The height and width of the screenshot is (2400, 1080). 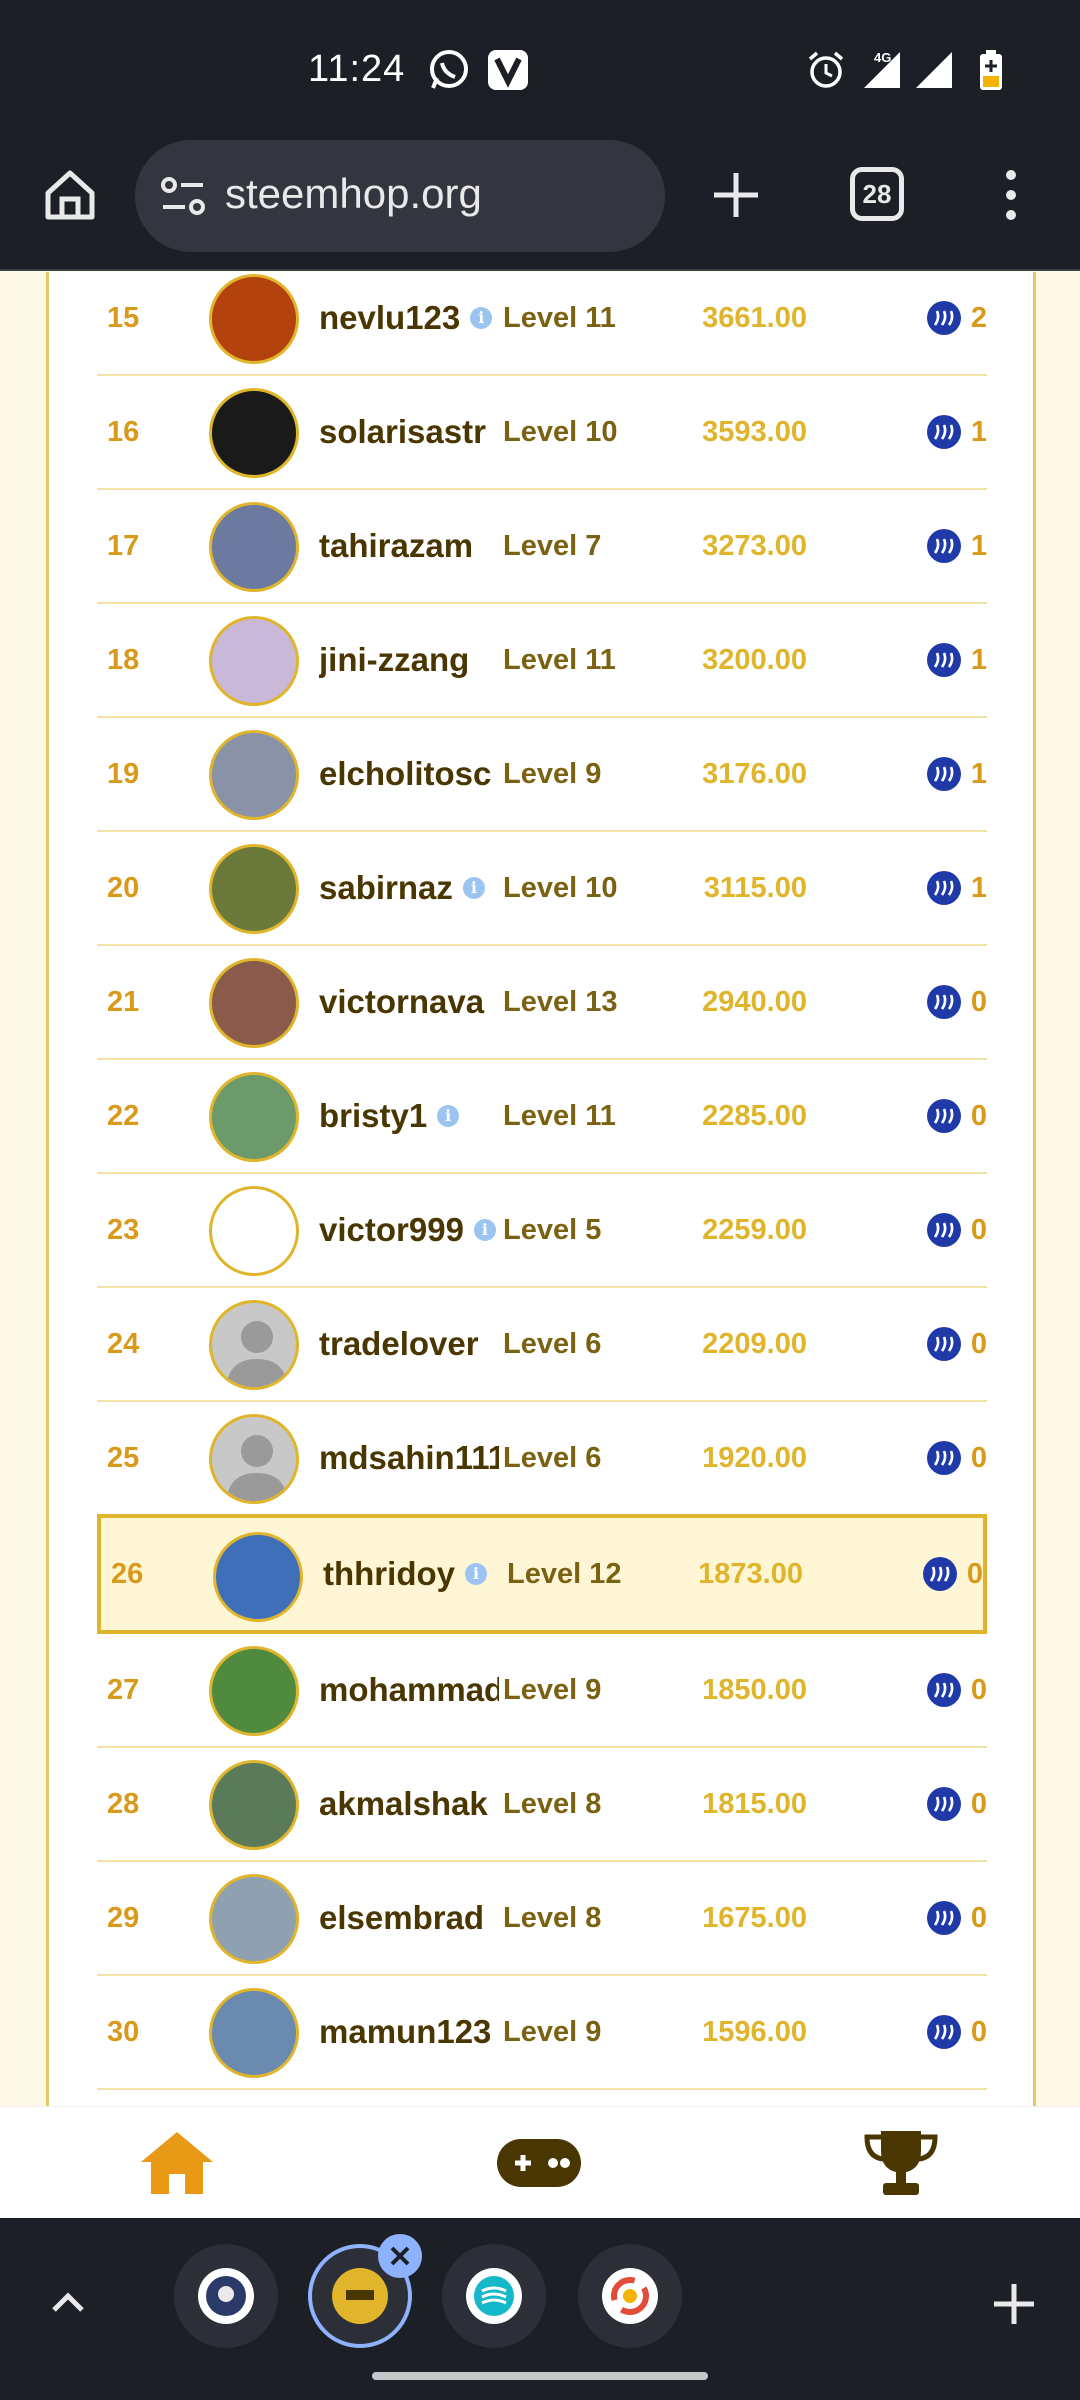 What do you see at coordinates (539, 2163) in the screenshot?
I see `gamepad-icon` at bounding box center [539, 2163].